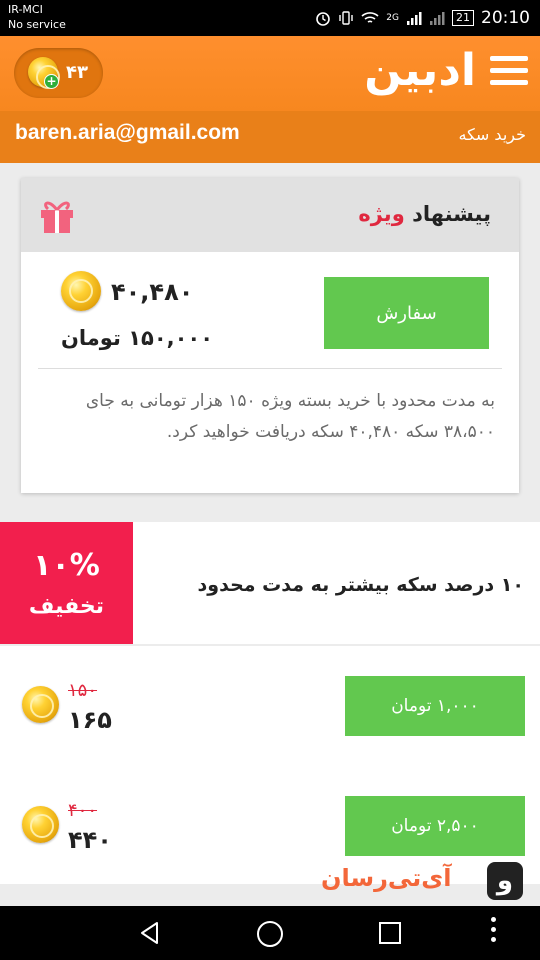 The width and height of the screenshot is (540, 960). I want to click on more-icon, so click(494, 932).